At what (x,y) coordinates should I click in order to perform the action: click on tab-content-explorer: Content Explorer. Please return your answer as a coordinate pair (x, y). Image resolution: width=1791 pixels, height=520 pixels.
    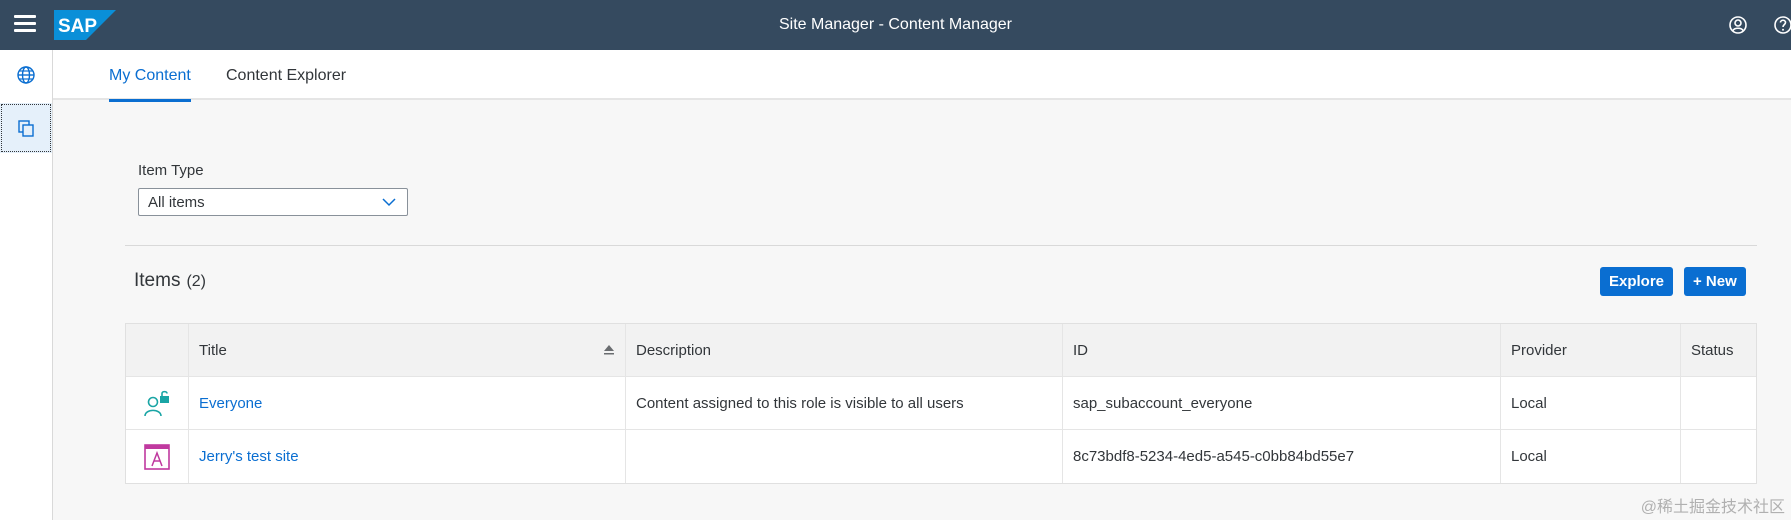
    Looking at the image, I should click on (286, 75).